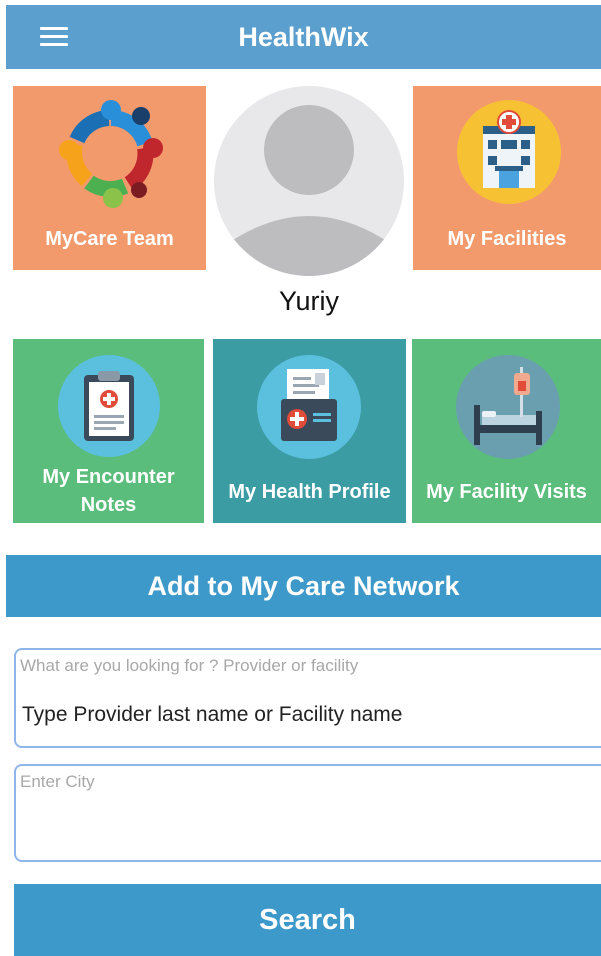 The height and width of the screenshot is (956, 601). Describe the element at coordinates (307, 920) in the screenshot. I see `search-button: Search` at that location.